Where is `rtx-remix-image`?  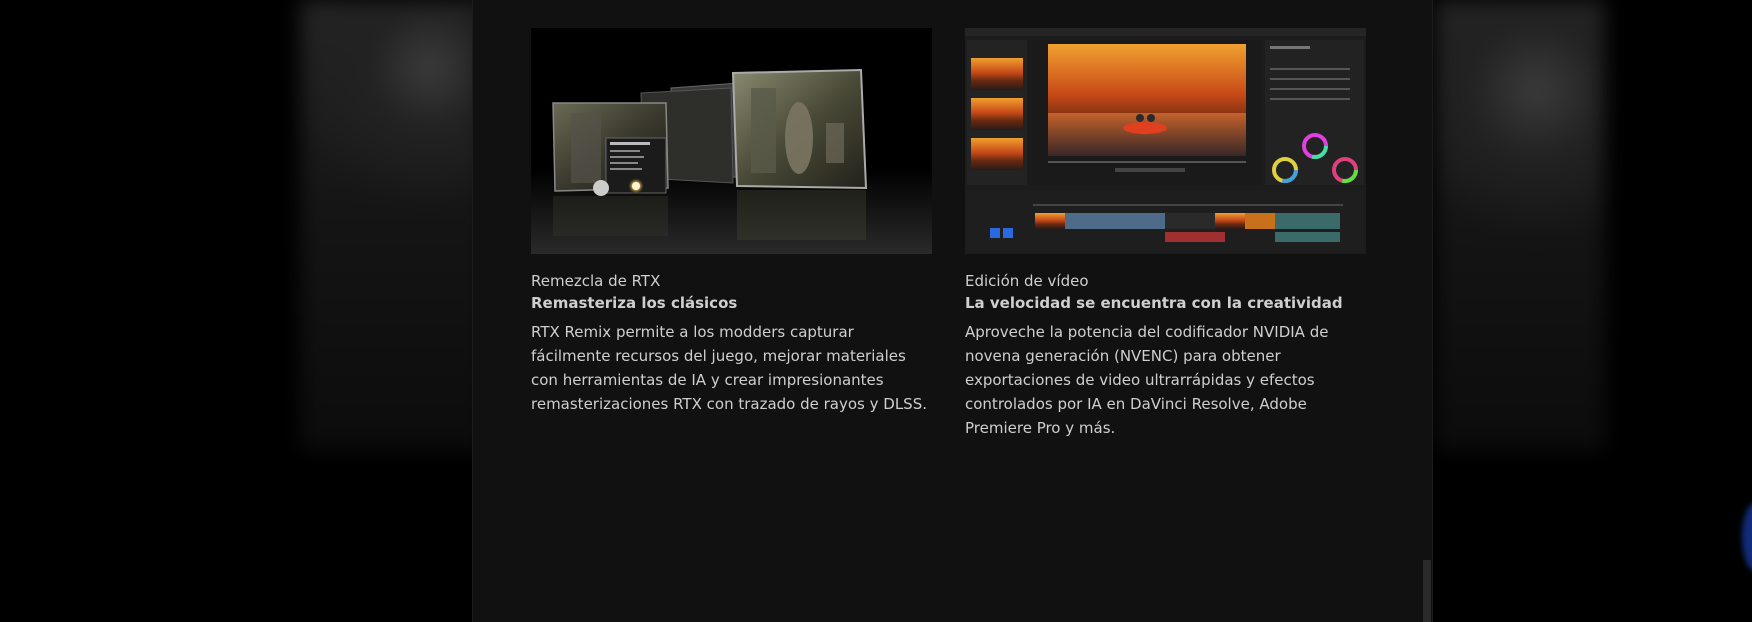 rtx-remix-image is located at coordinates (731, 141).